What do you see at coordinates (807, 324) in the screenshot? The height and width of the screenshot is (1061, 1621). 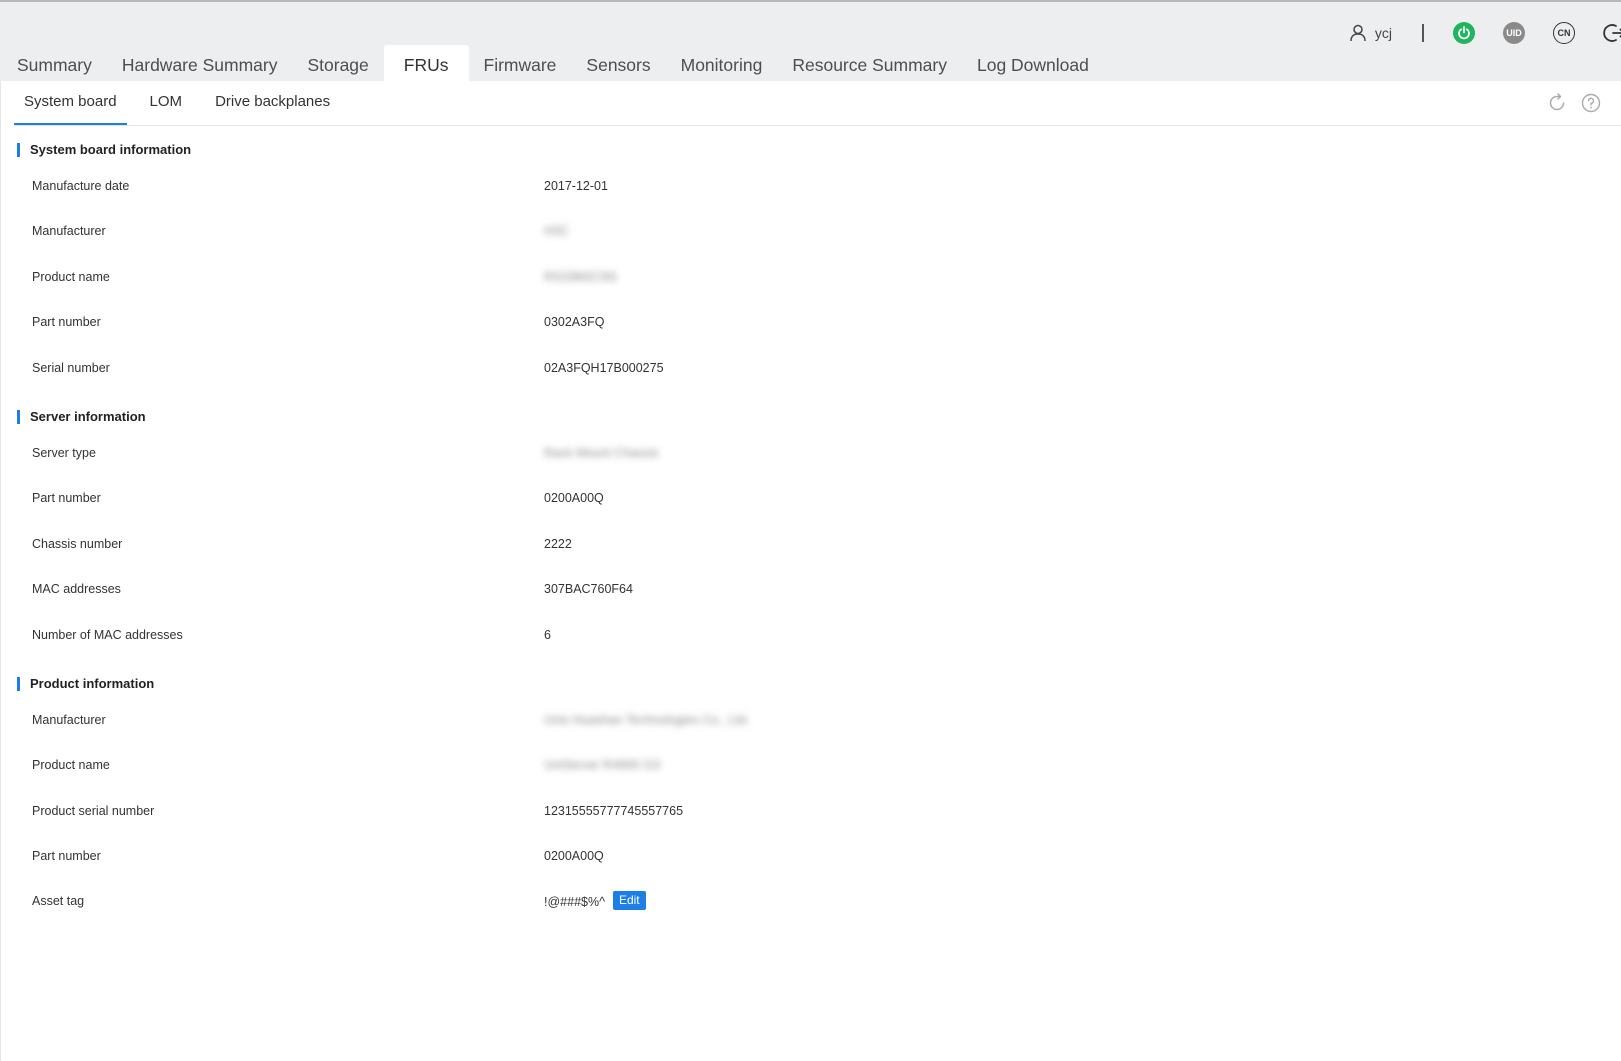 I see `info-row: Part number 0302A3FQ` at bounding box center [807, 324].